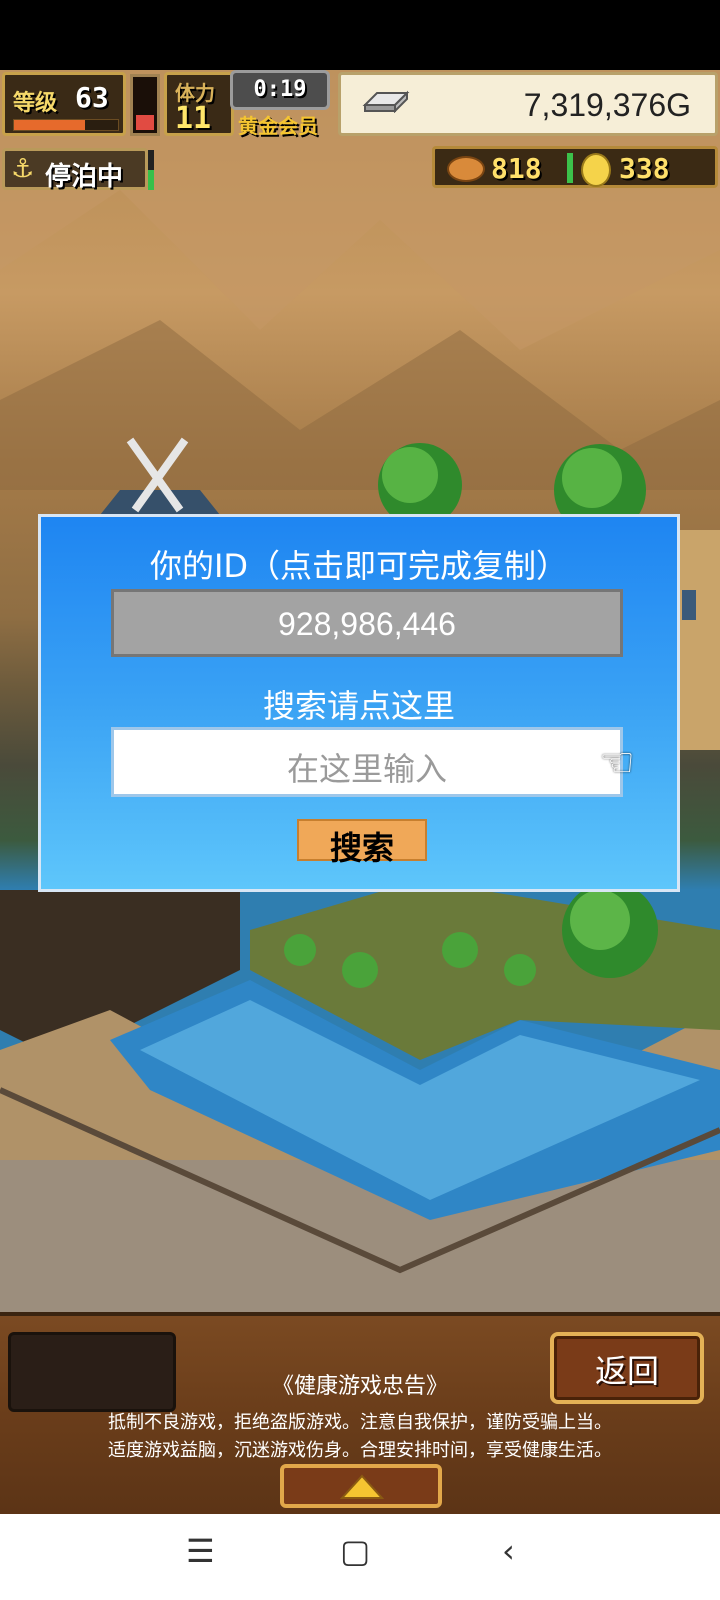 Image resolution: width=720 pixels, height=1600 pixels. What do you see at coordinates (145, 122) in the screenshot?
I see `stamina-fill` at bounding box center [145, 122].